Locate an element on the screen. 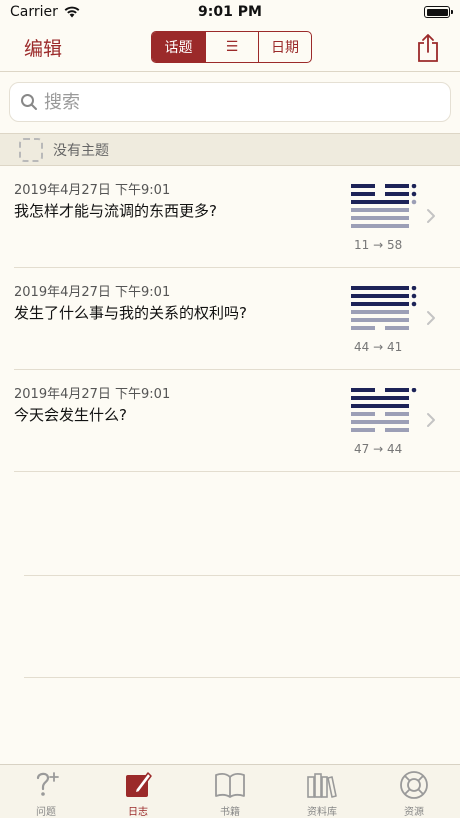  entry-question: 我怎样才能与流调的东西更多? is located at coordinates (115, 211).